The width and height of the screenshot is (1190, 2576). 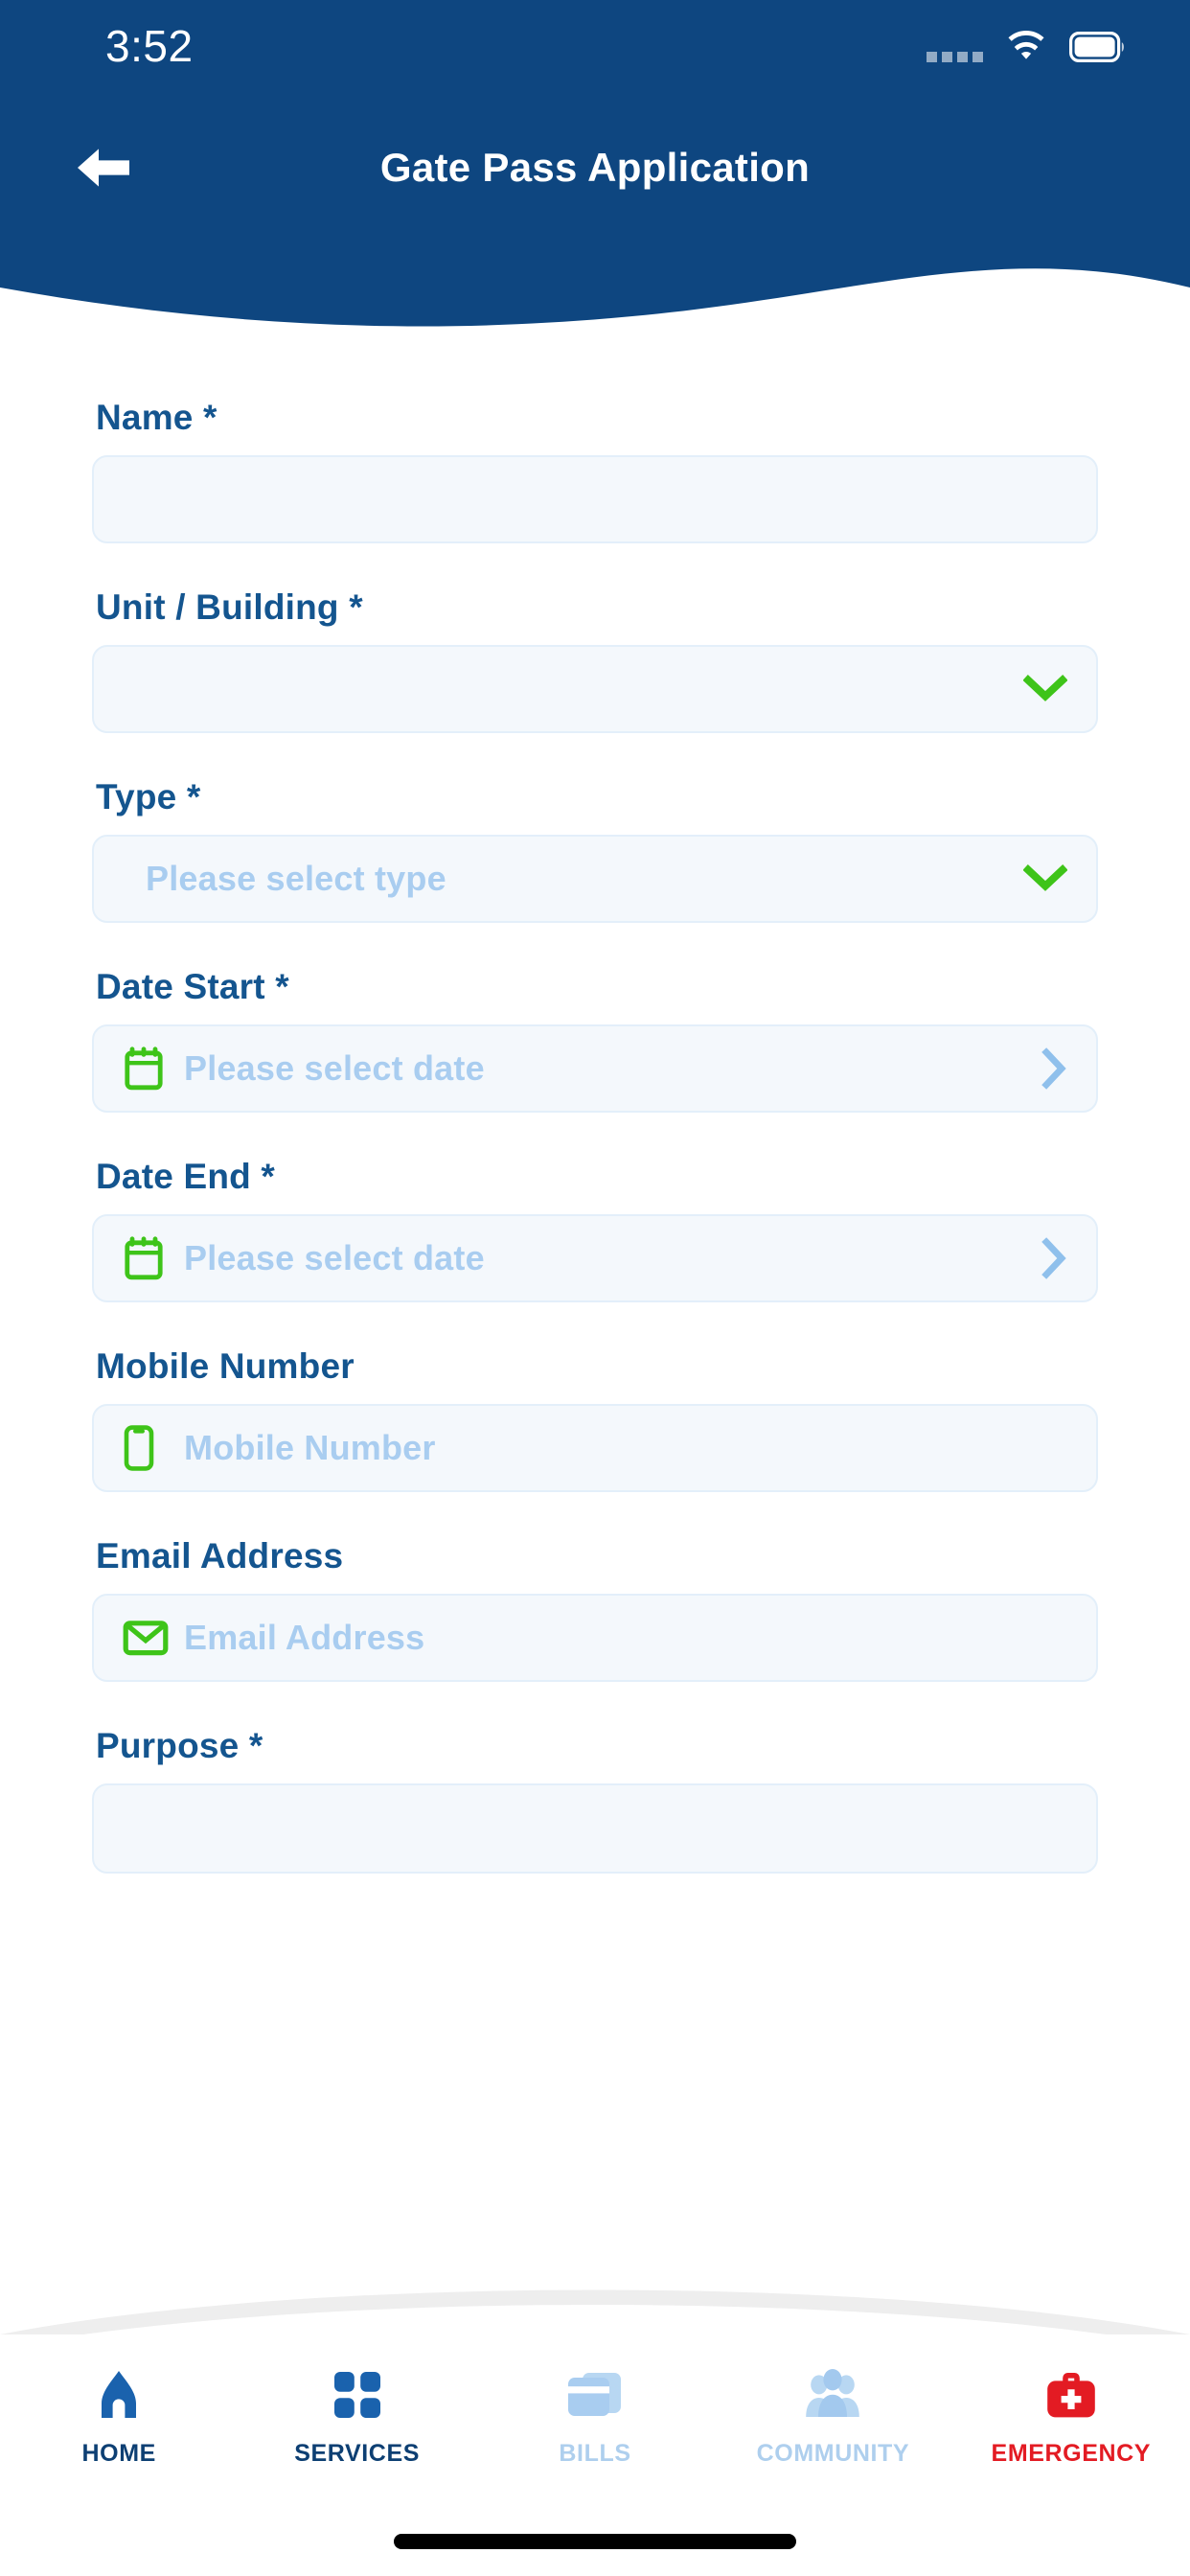 I want to click on wifi-icon, so click(x=1026, y=44).